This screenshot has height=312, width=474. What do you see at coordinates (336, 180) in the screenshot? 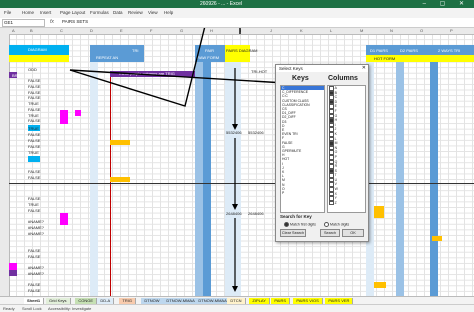
I see `column-checkbox-label: U` at bounding box center [336, 180].